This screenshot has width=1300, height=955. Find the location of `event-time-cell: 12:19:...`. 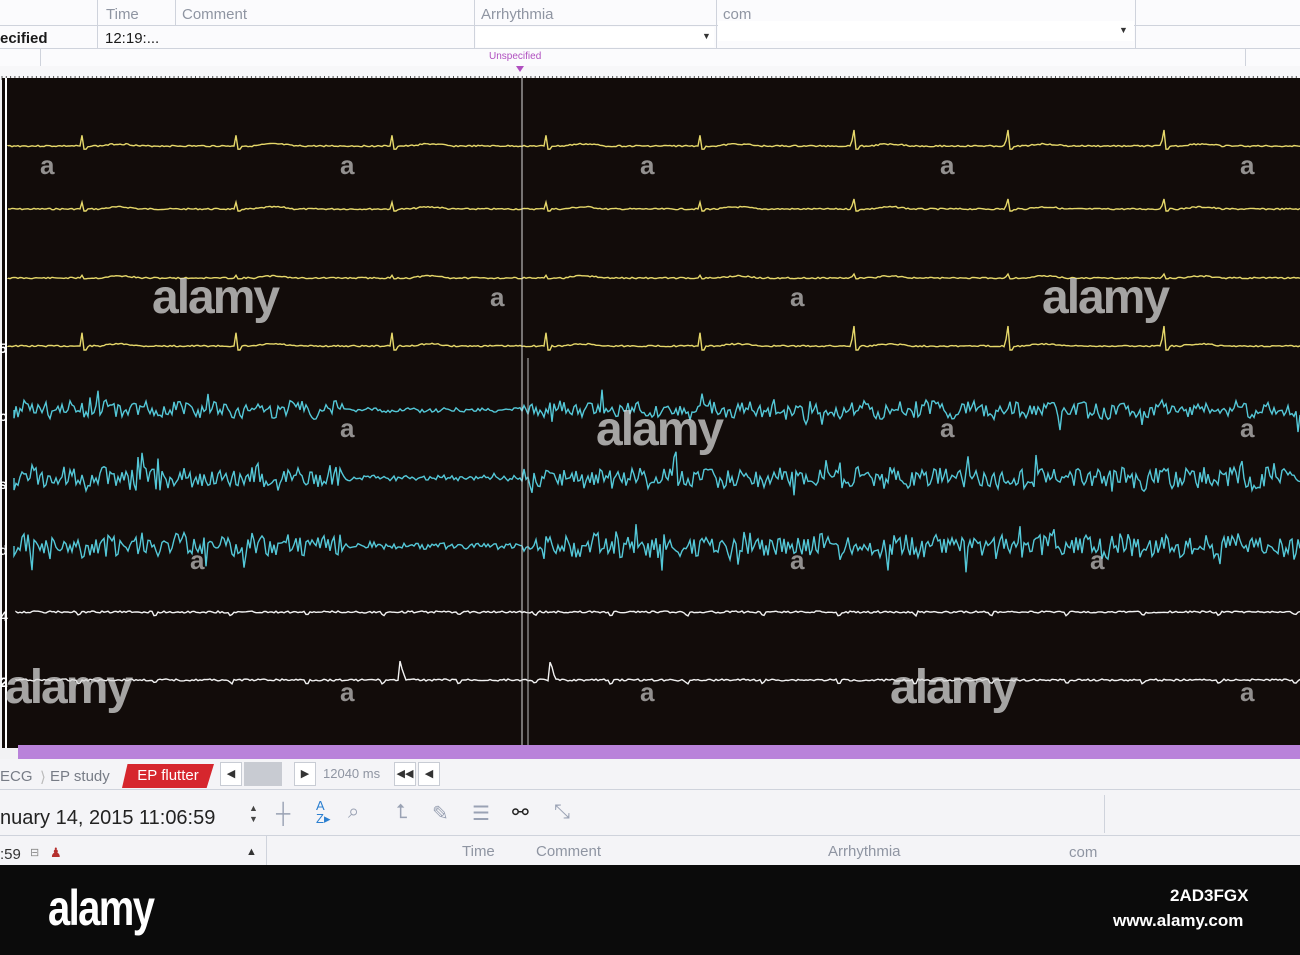

event-time-cell: 12:19:... is located at coordinates (132, 38).